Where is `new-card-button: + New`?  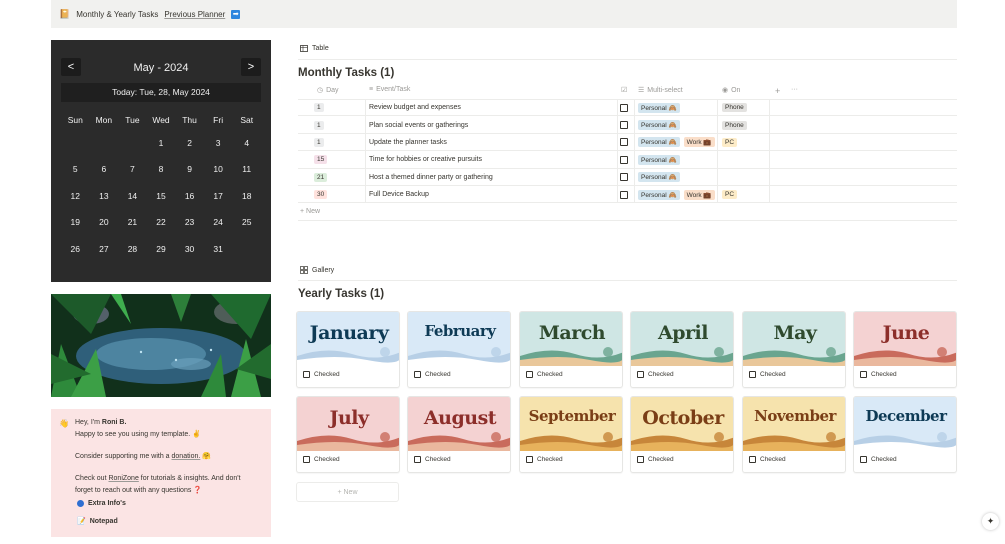 new-card-button: + New is located at coordinates (347, 492).